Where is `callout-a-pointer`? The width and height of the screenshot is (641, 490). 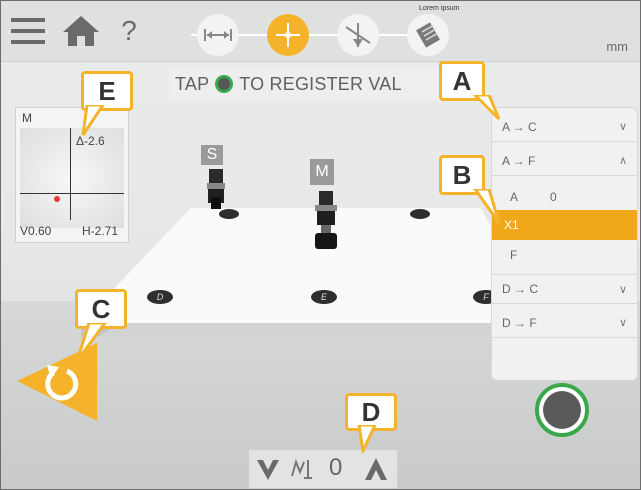 callout-a-pointer is located at coordinates (486, 108).